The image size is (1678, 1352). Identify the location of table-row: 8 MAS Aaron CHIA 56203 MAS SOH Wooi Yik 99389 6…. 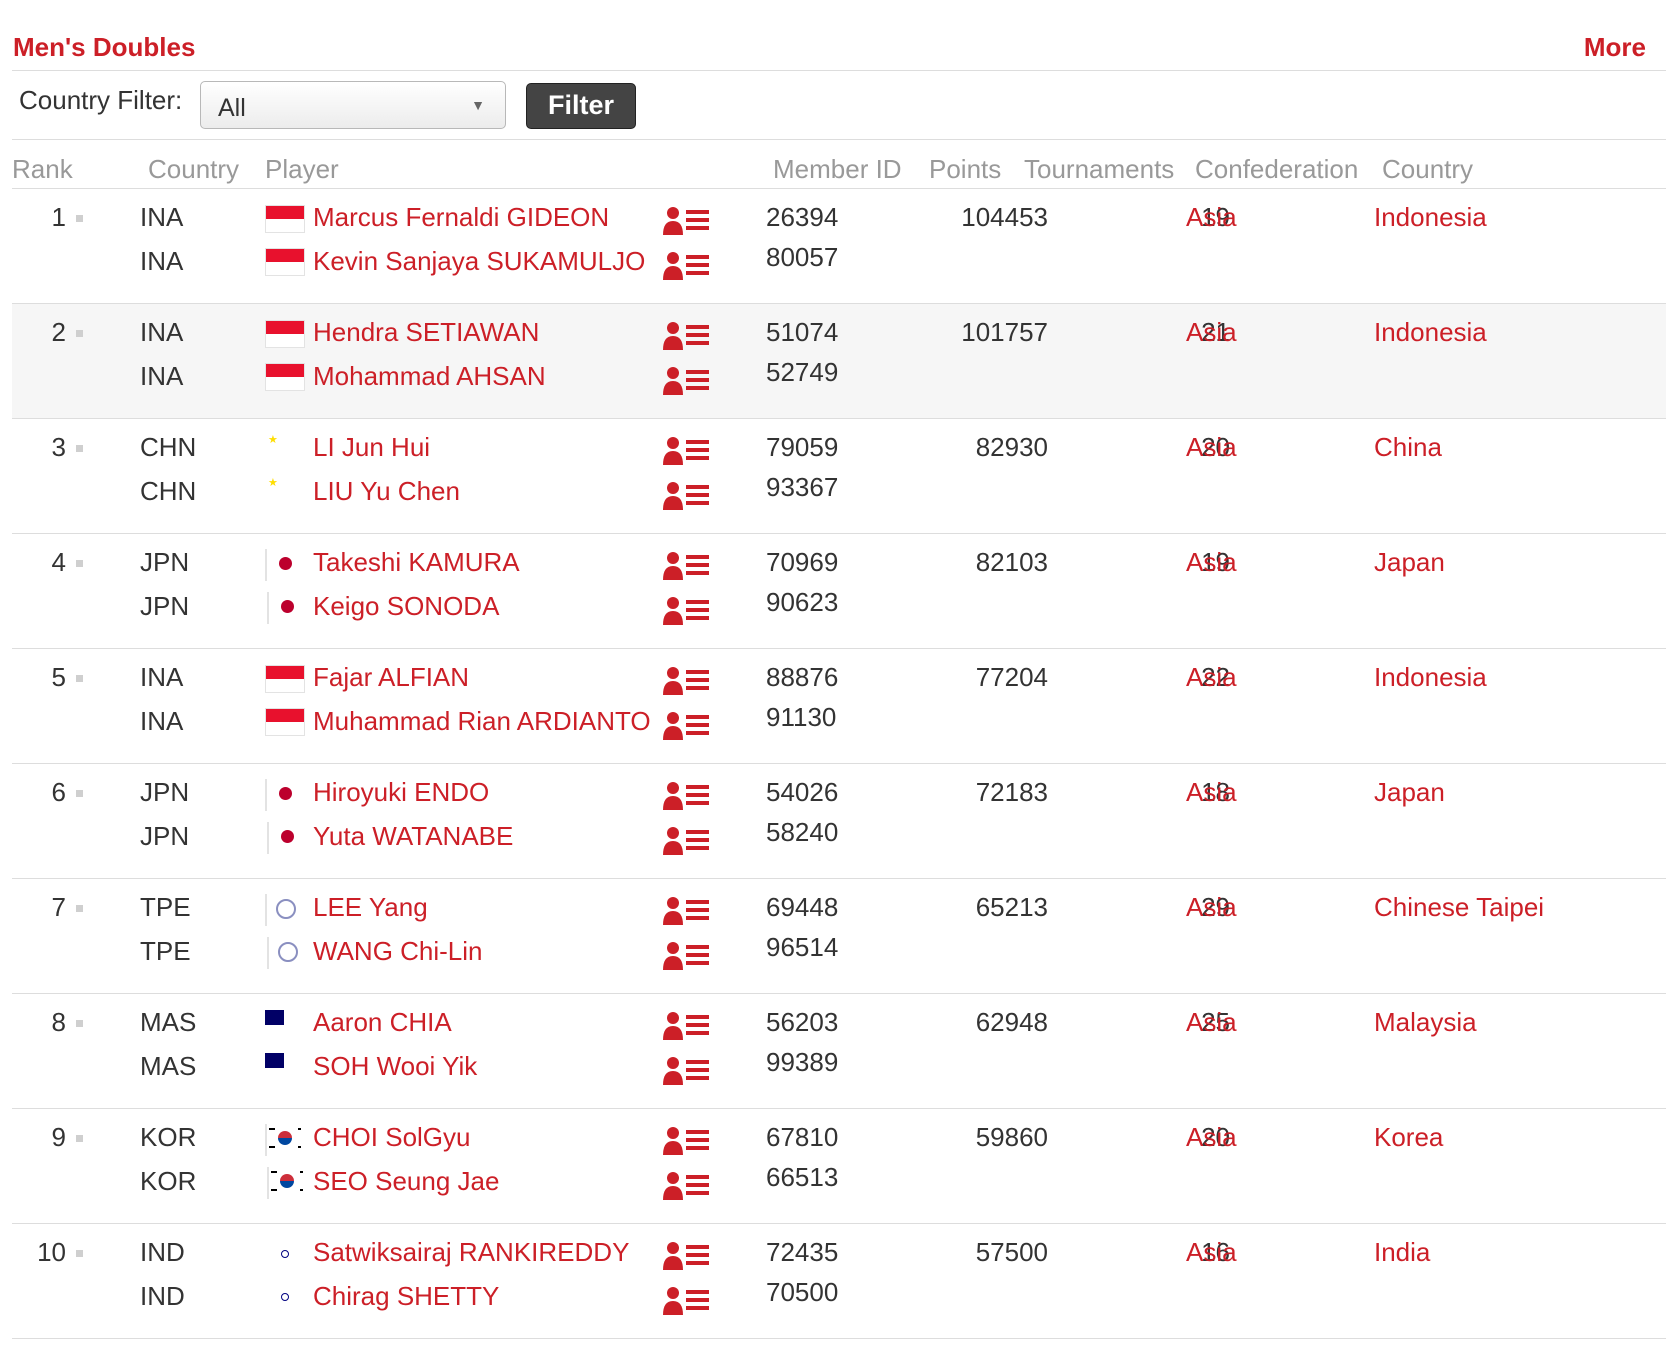
(839, 1051).